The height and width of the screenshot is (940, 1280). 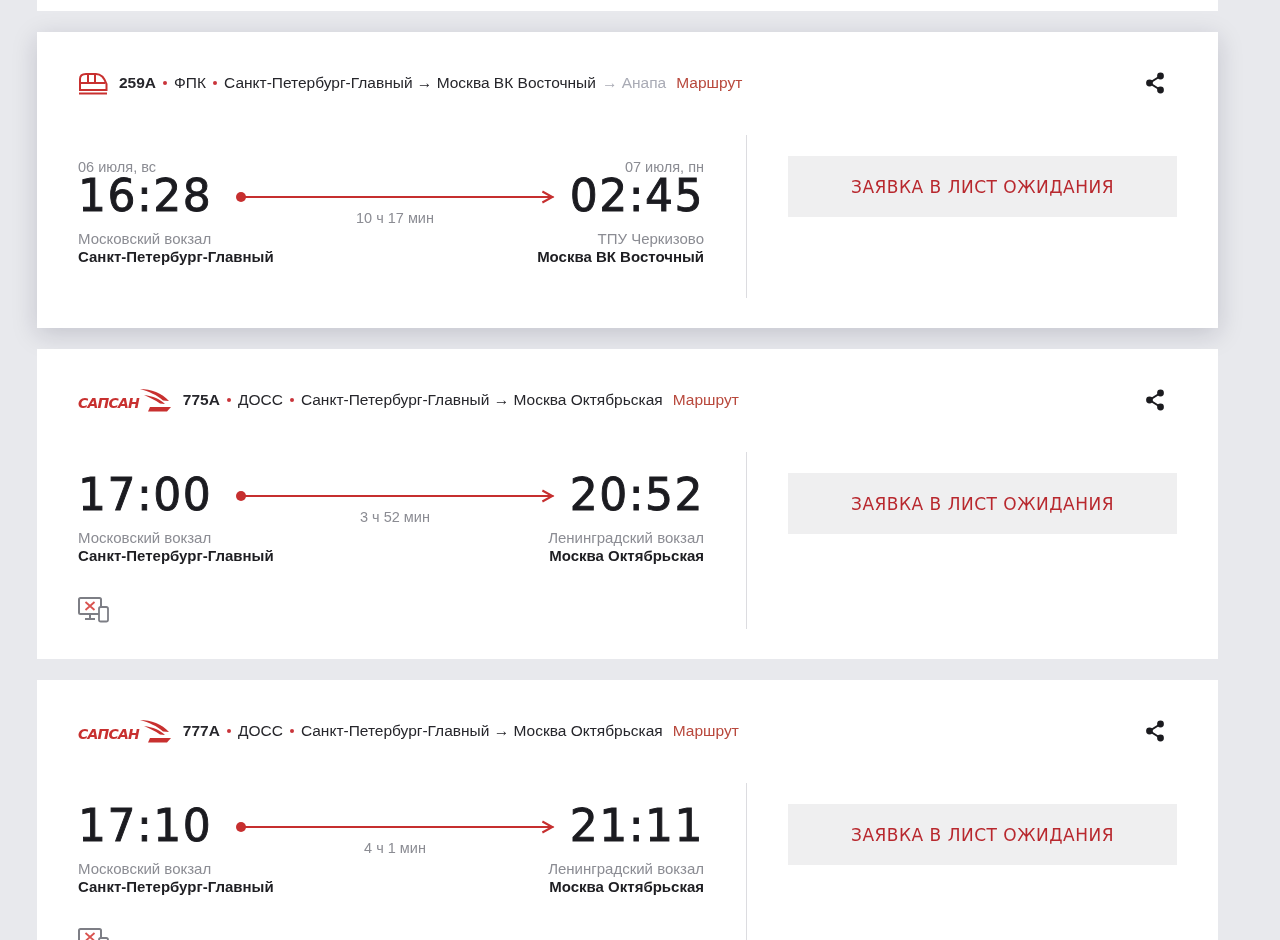 I want to click on train-number: 777А, so click(x=201, y=731).